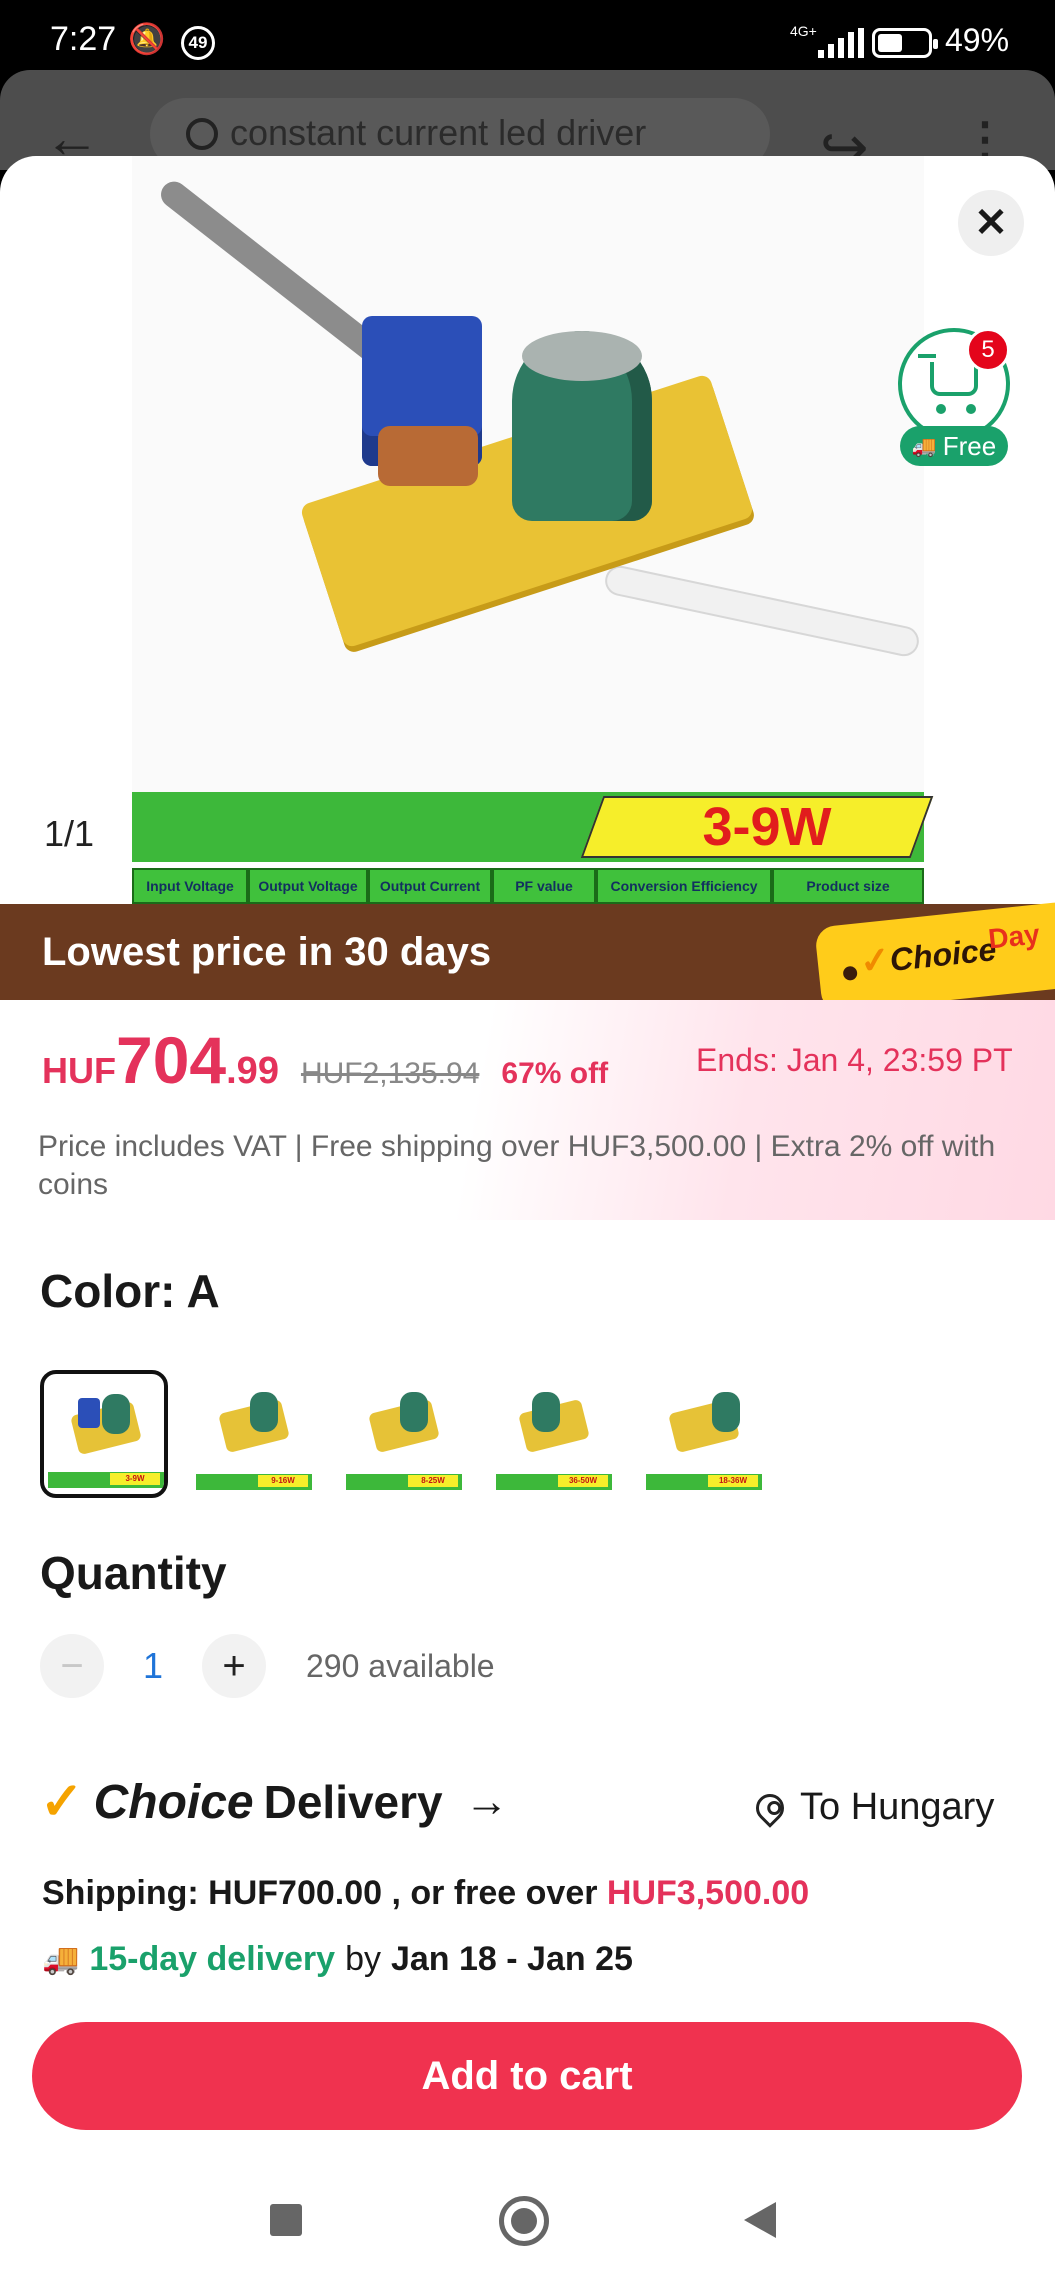  I want to click on color-swatch-1: 3-9W, so click(104, 1434).